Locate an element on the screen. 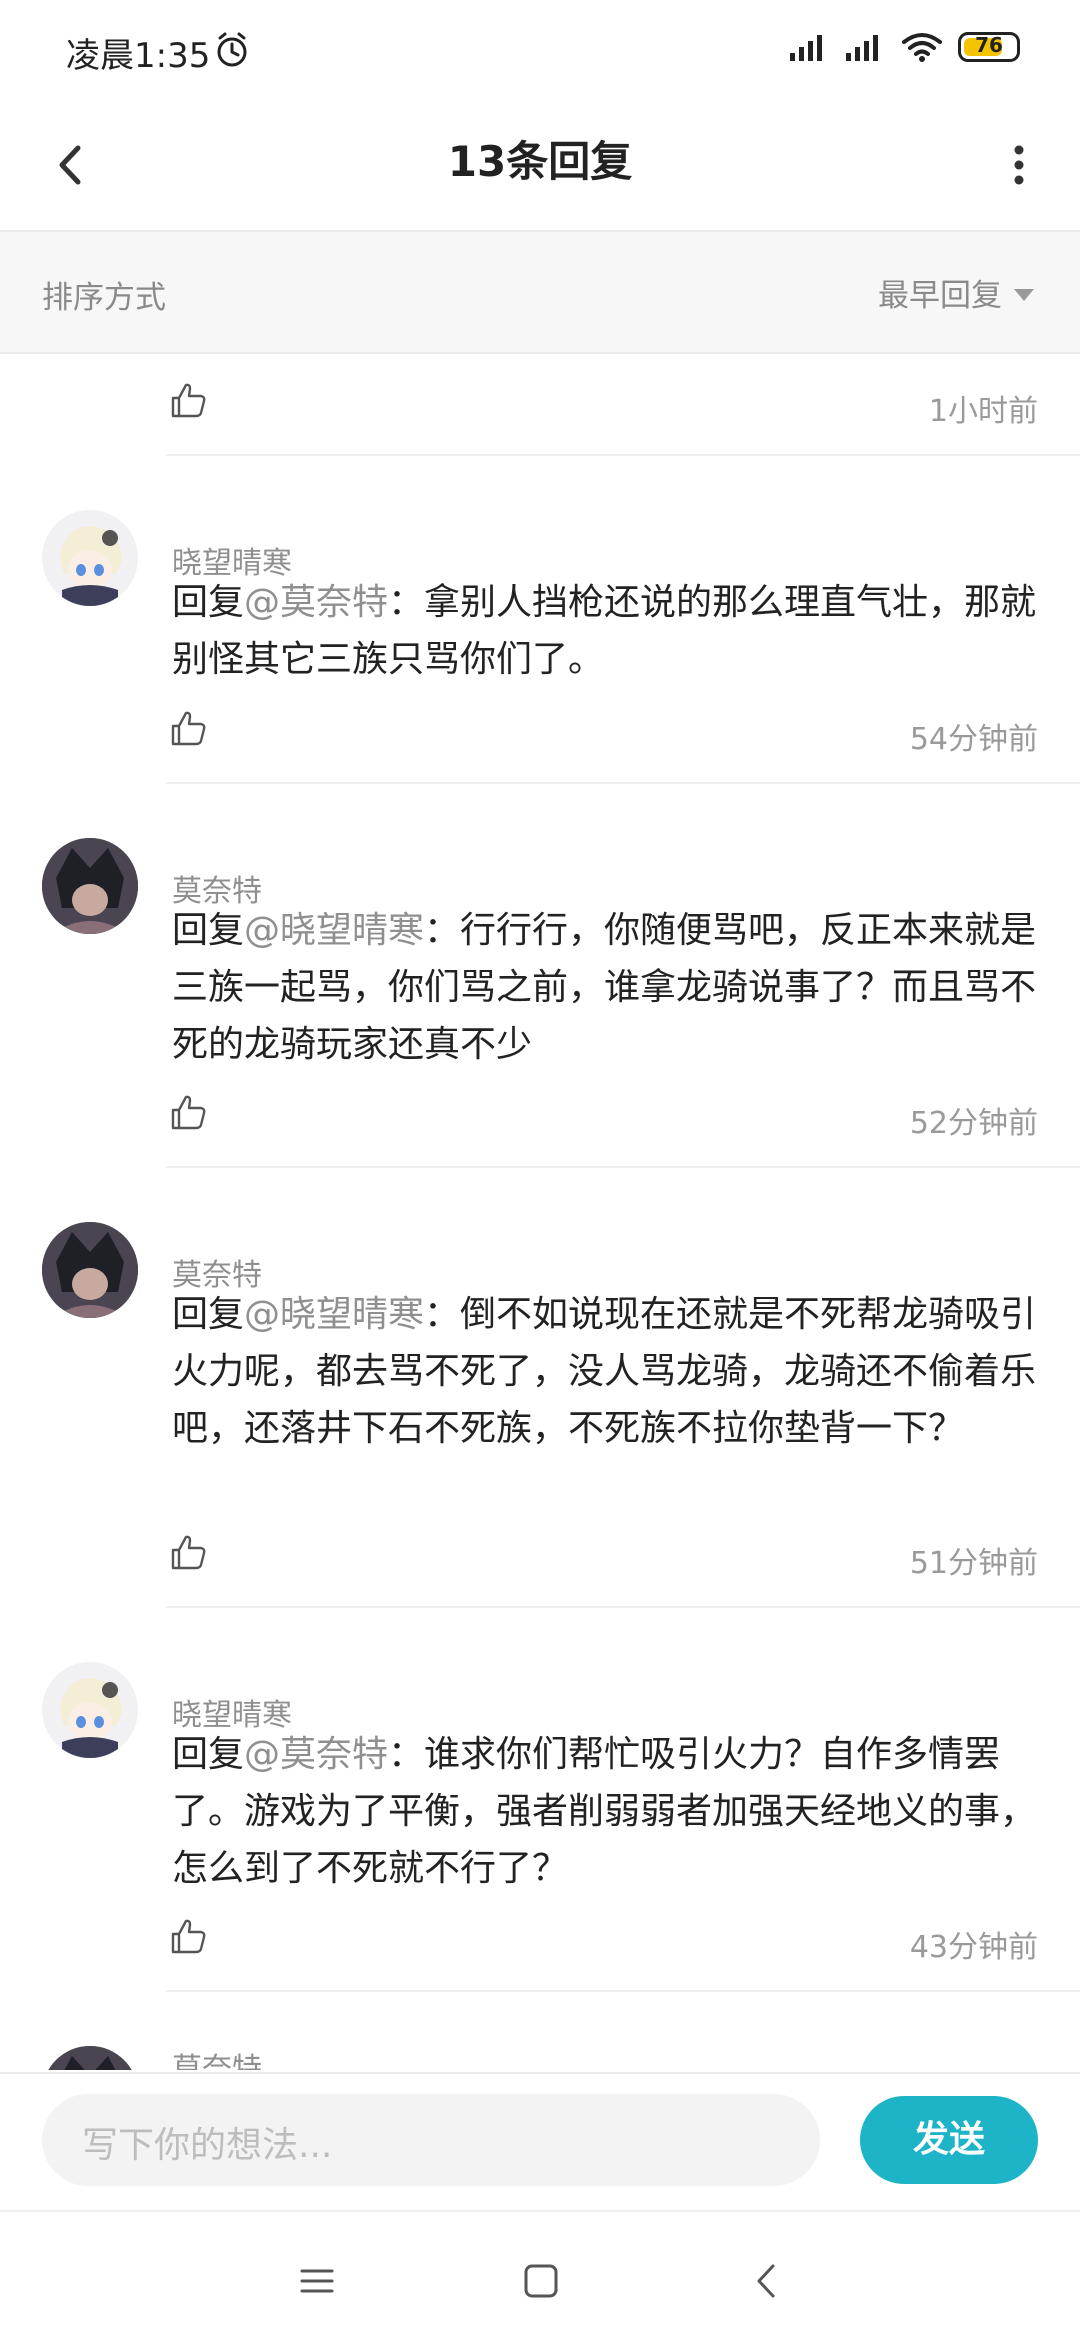 This screenshot has width=1080, height=2342. reply-time: 52分钟前 is located at coordinates (973, 1123).